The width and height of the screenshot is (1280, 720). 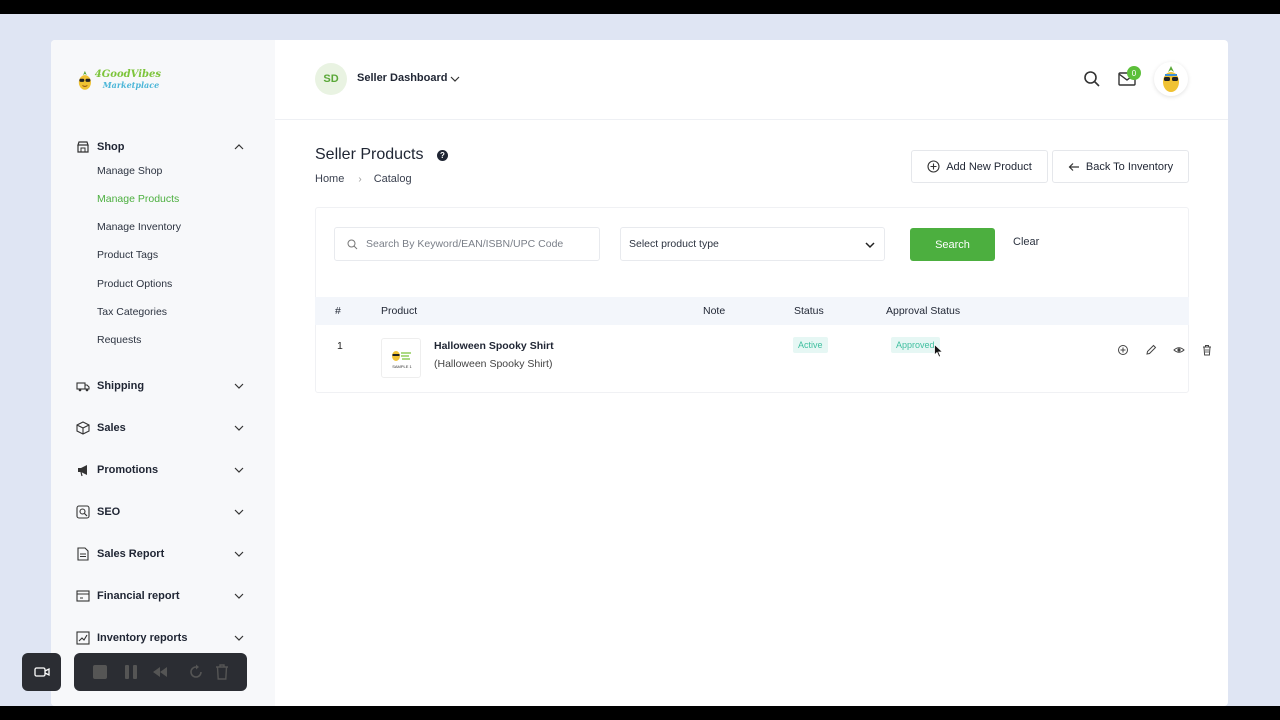 I want to click on recorder-toolbar, so click(x=160, y=672).